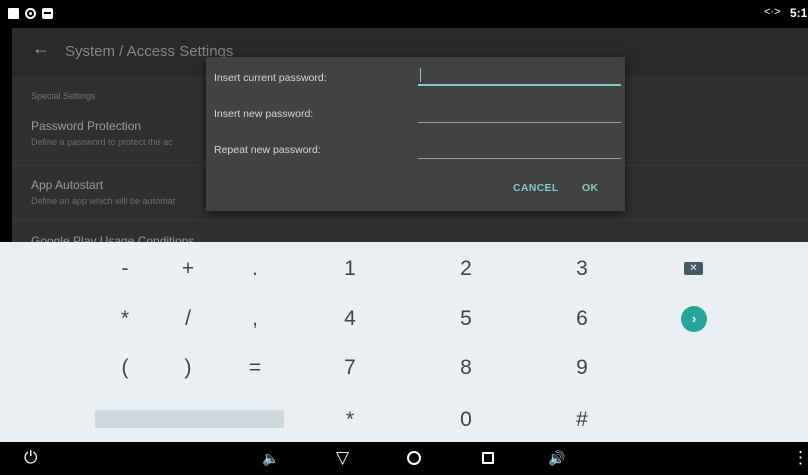 This screenshot has height=475, width=808. Describe the element at coordinates (86, 126) in the screenshot. I see `pref-title: Password Protection` at that location.